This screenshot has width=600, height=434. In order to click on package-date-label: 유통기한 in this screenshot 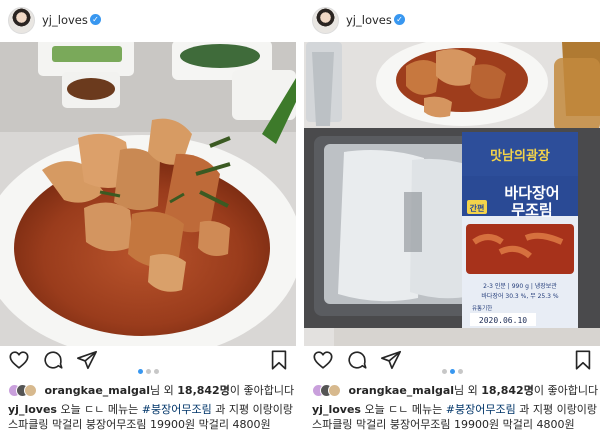, I will do `click(482, 308)`.